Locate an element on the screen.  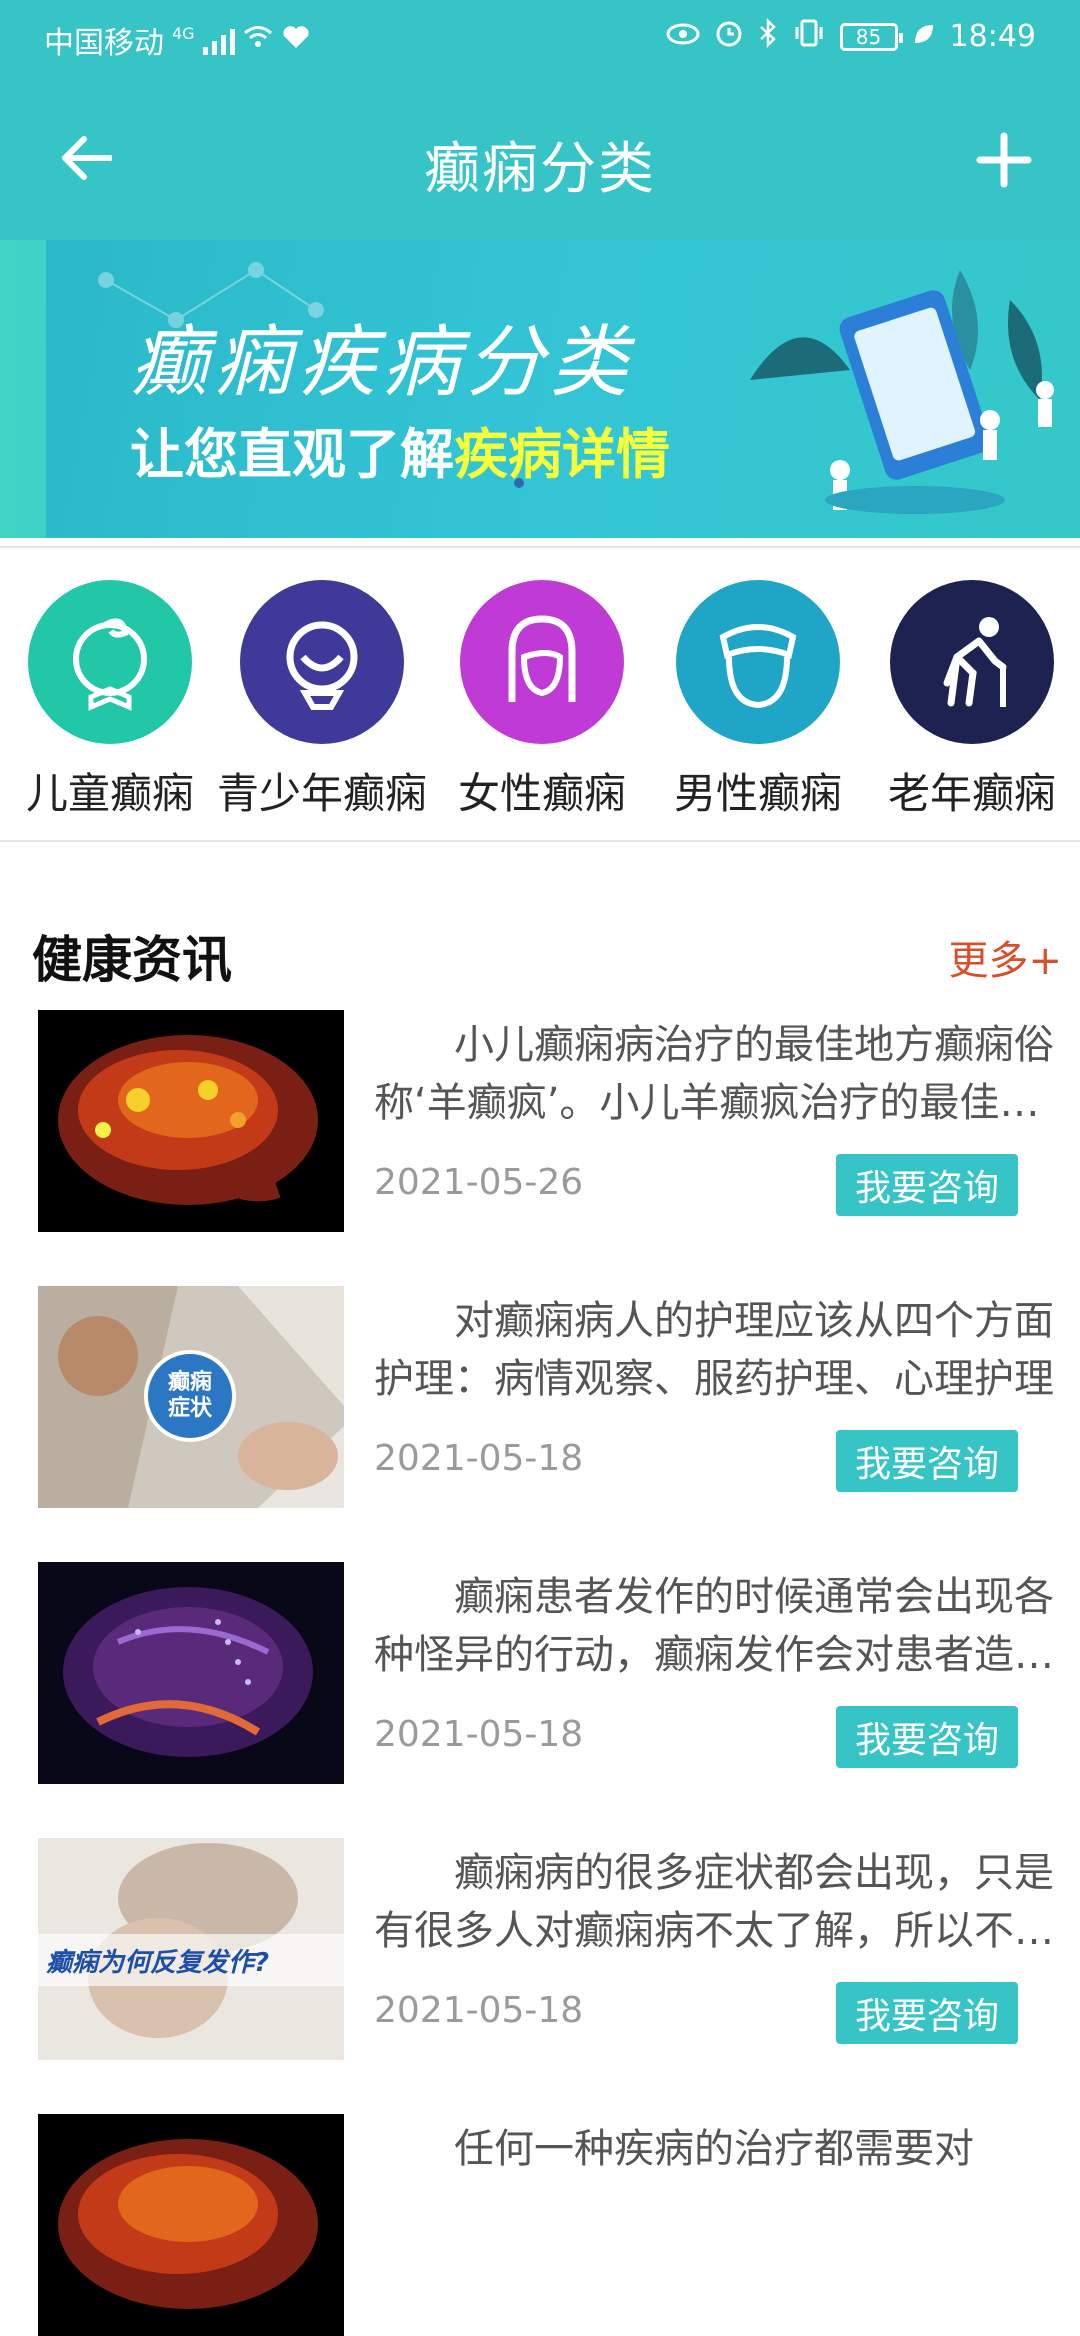
news-item: 任何一种疾病的治疗都需要对 is located at coordinates (543, 2225).